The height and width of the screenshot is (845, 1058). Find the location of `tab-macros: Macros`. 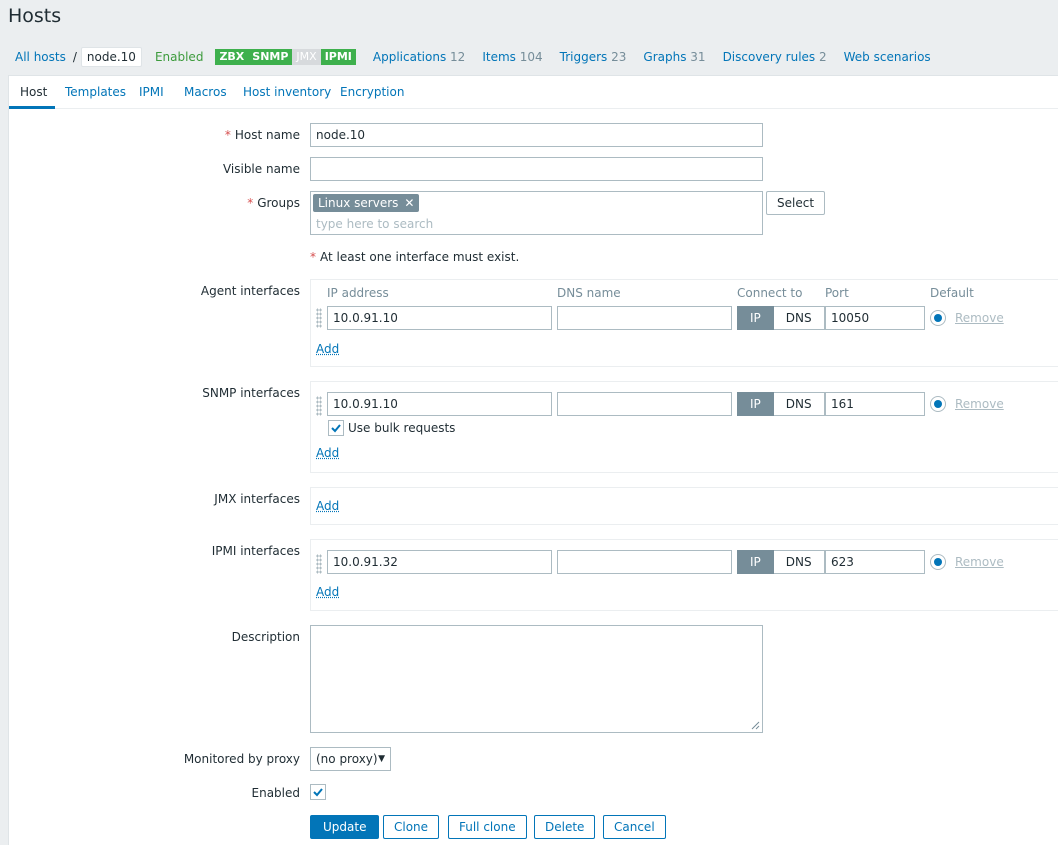

tab-macros: Macros is located at coordinates (205, 92).